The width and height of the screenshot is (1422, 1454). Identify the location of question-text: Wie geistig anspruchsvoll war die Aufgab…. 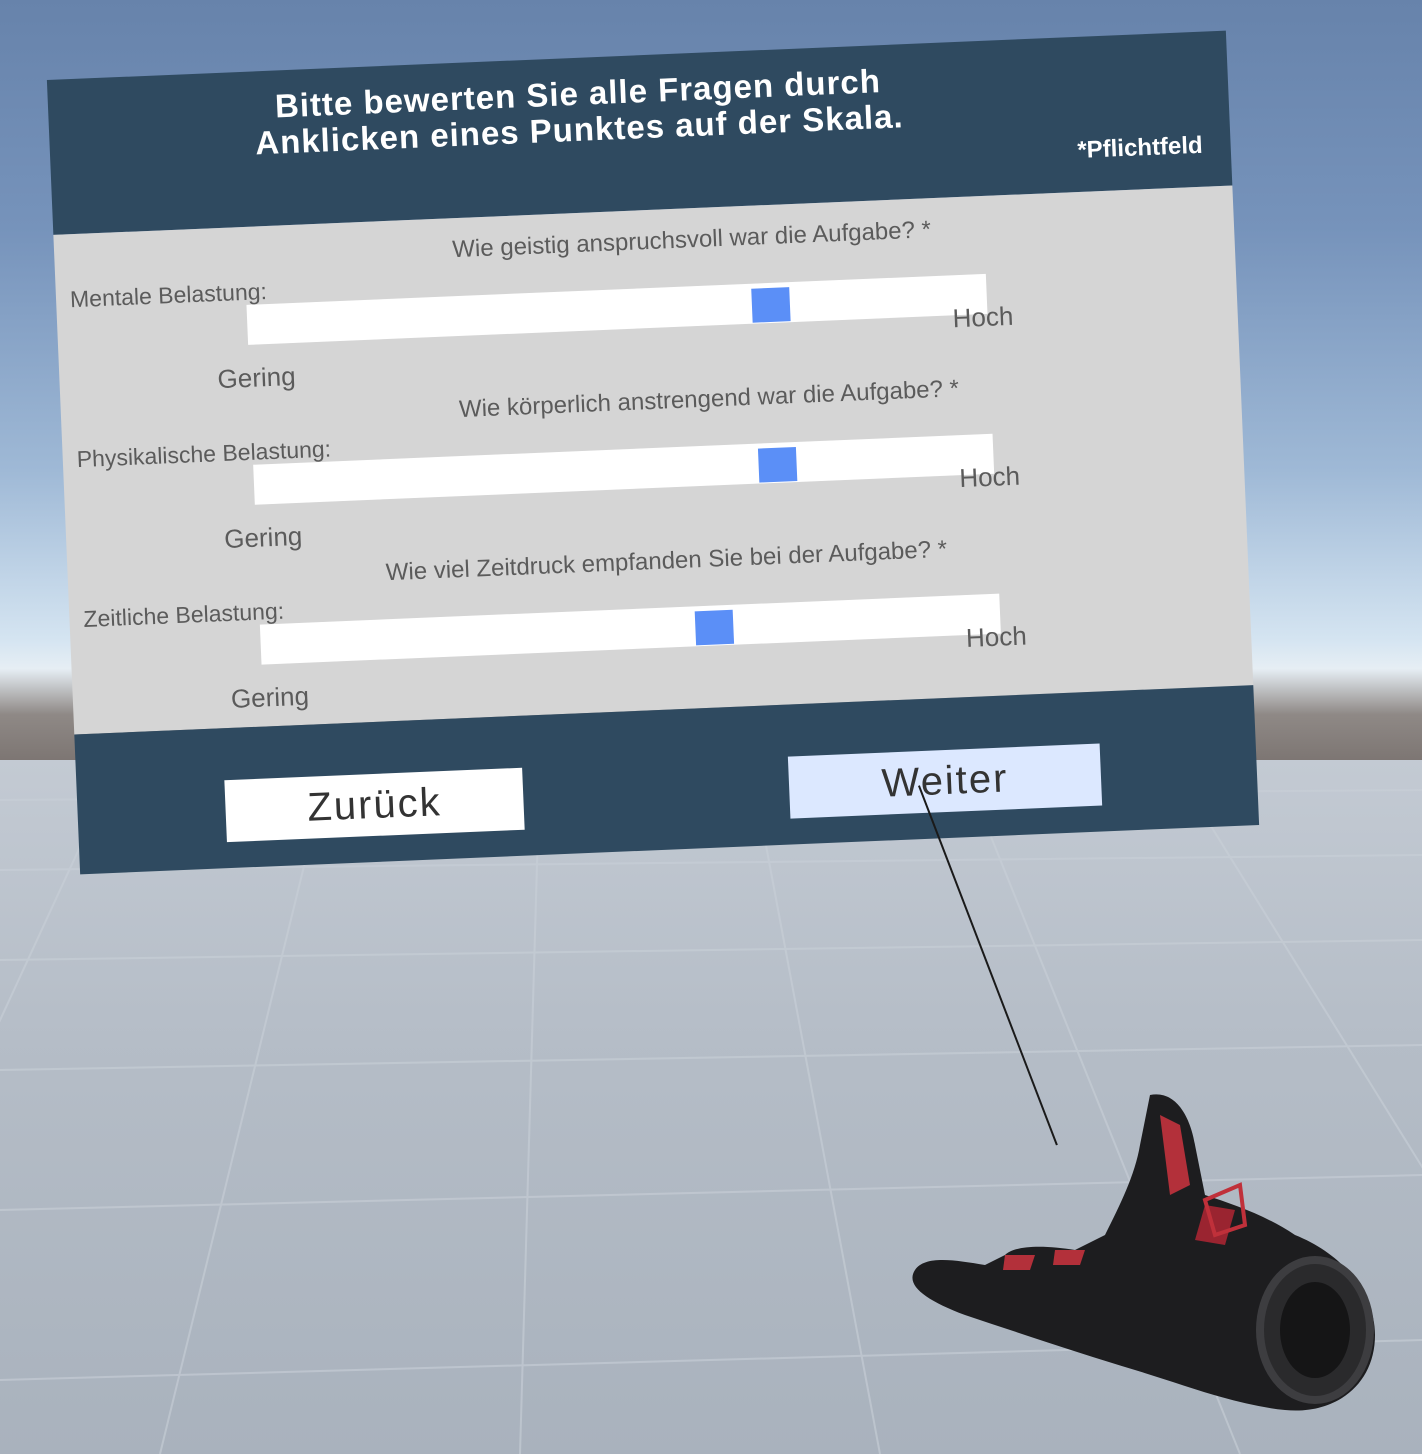
(691, 240).